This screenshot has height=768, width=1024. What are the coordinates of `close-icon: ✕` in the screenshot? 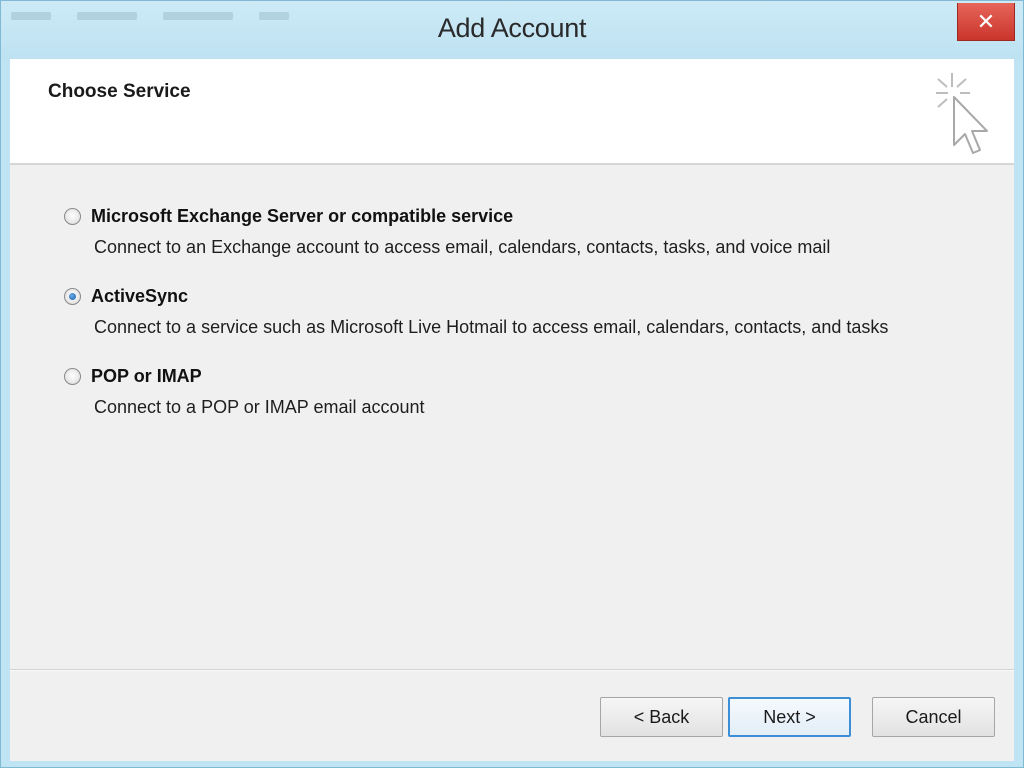 It's located at (986, 21).